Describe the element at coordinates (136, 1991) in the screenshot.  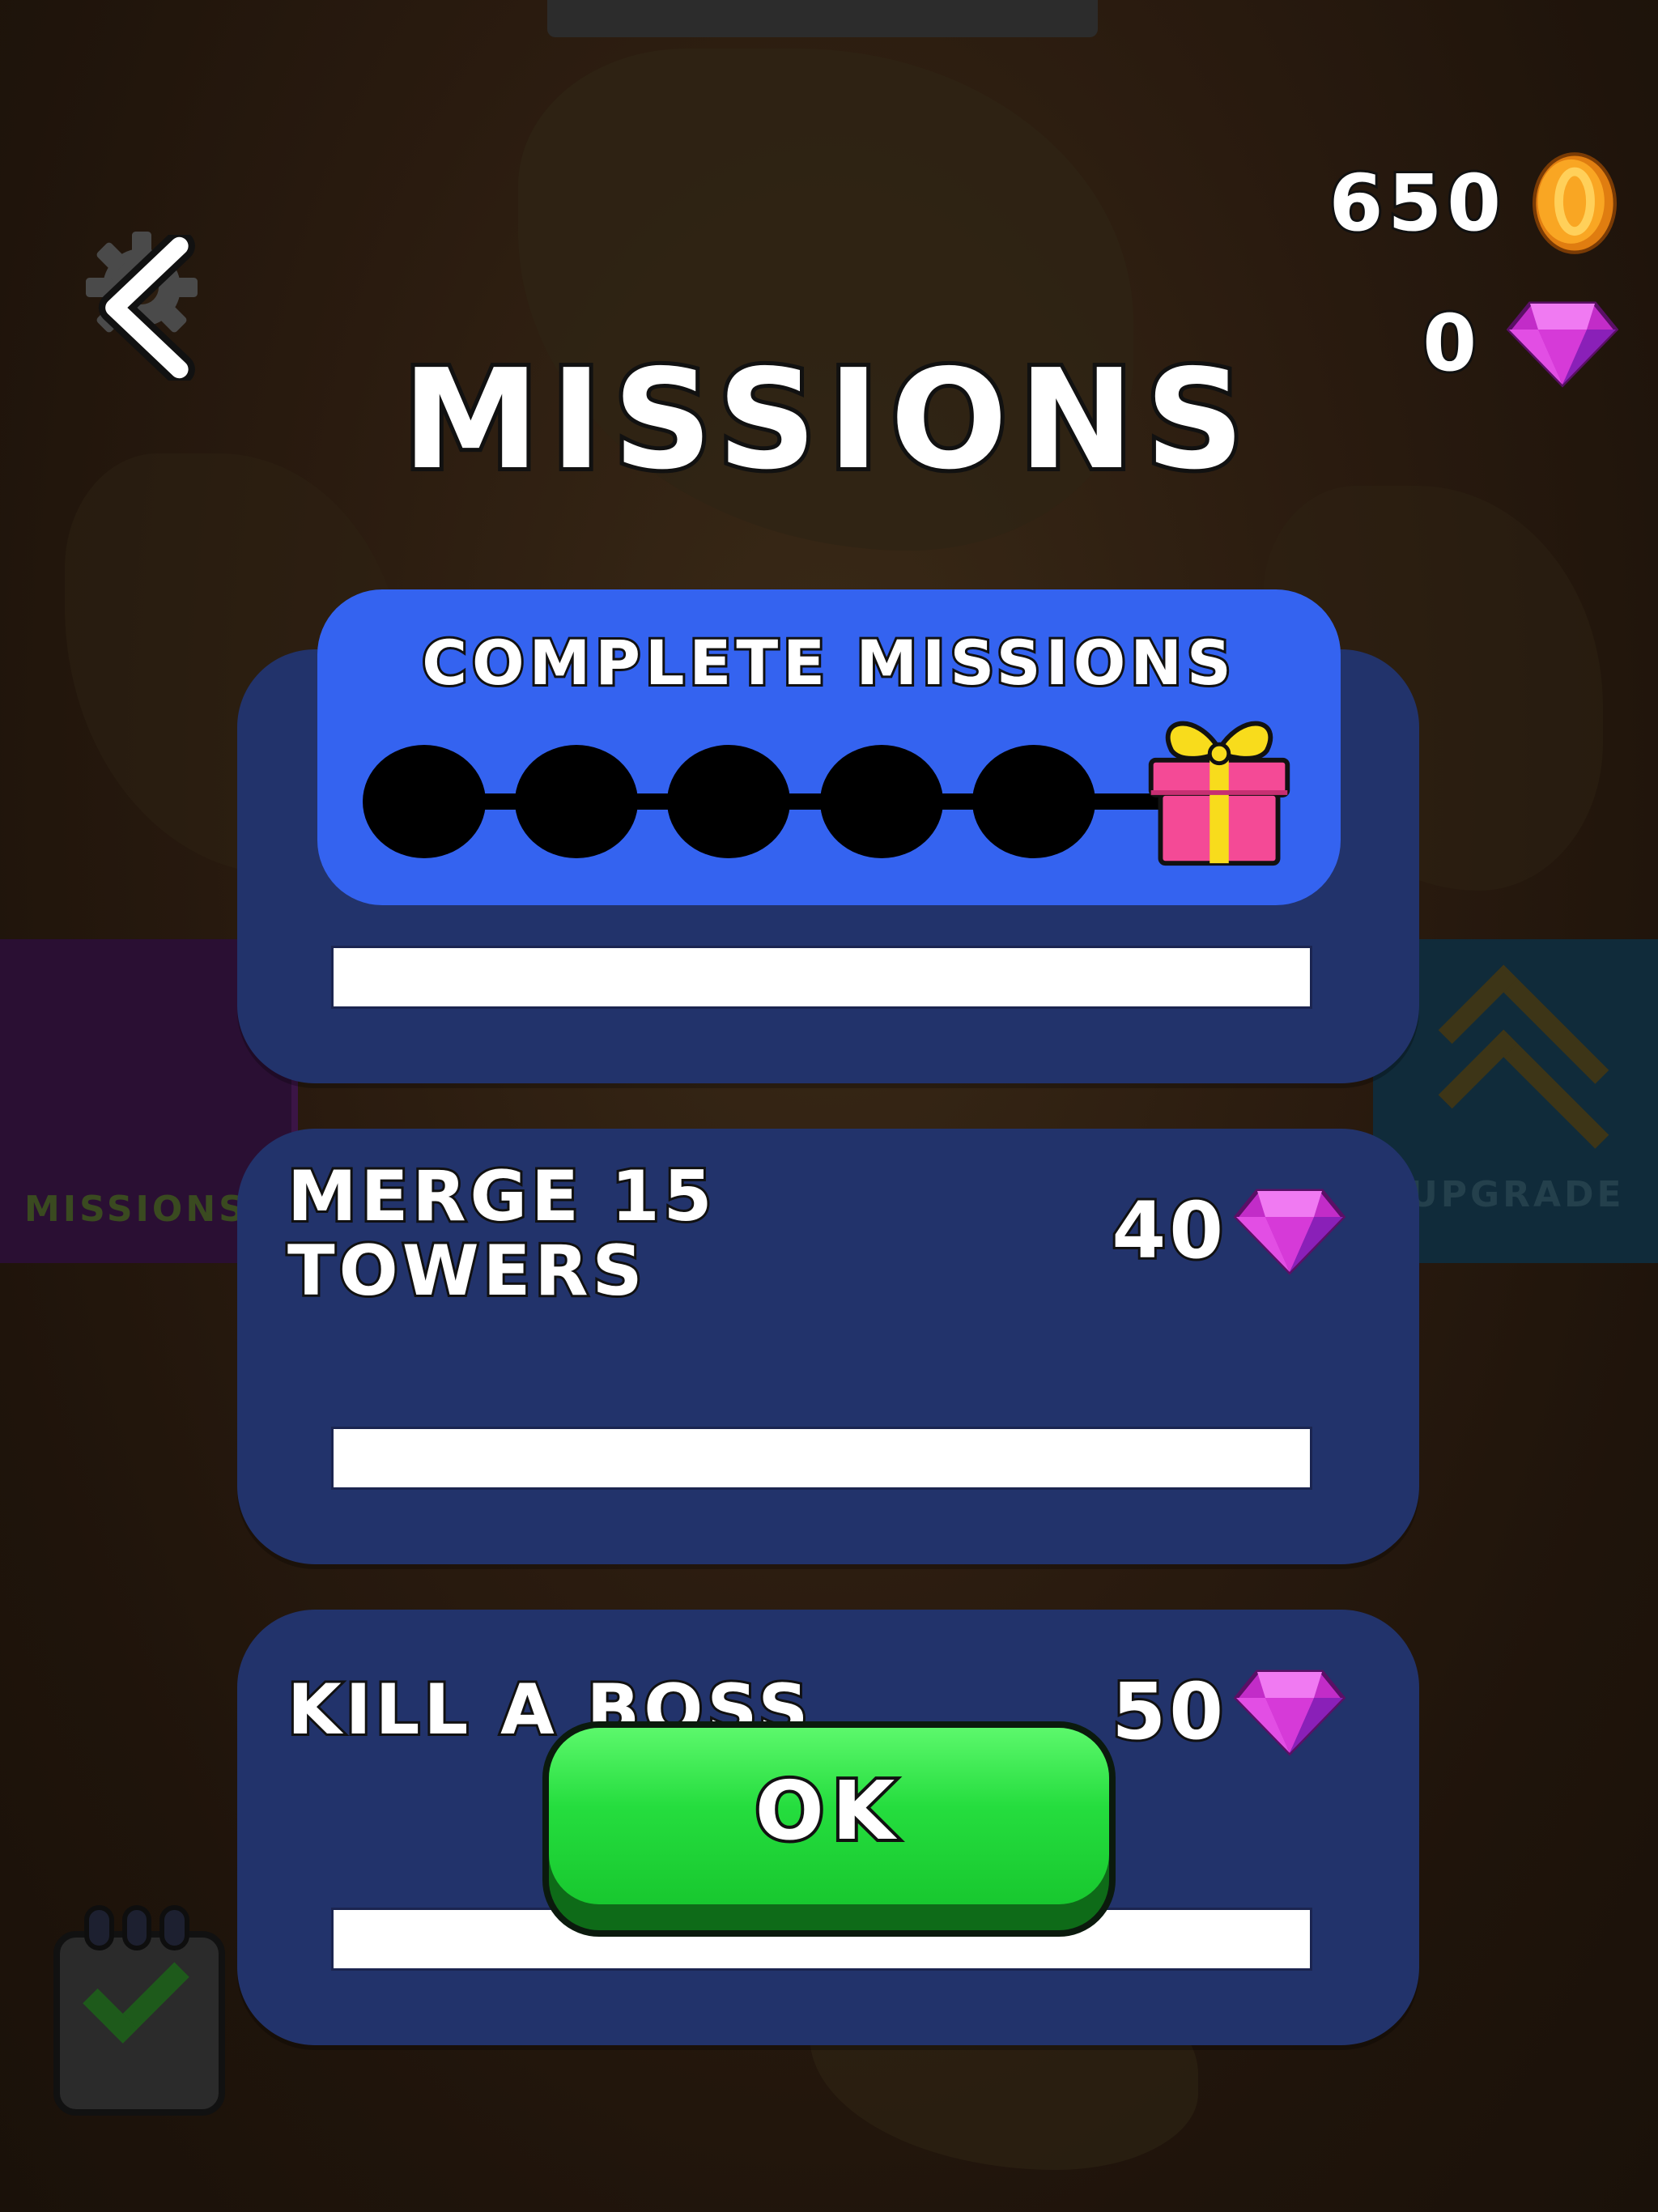
I see `checkmark-icon` at that location.